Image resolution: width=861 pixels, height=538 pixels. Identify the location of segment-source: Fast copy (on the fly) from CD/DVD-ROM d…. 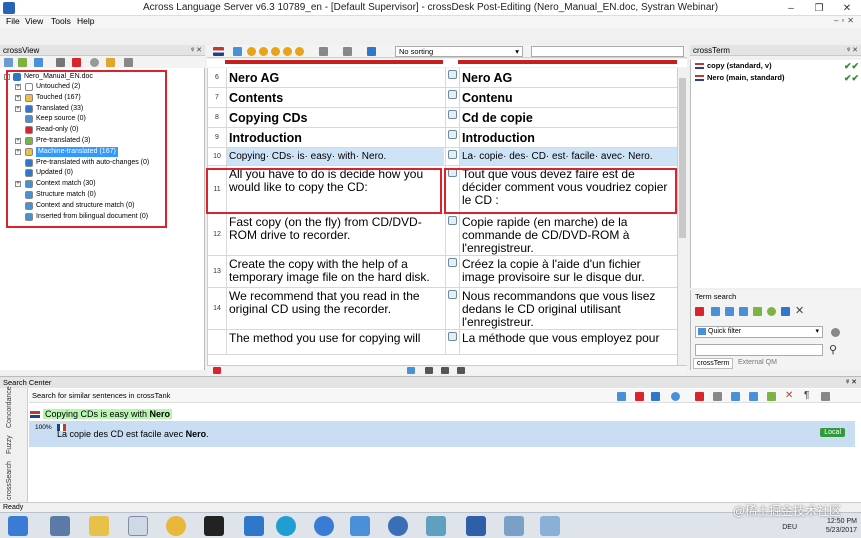
(335, 234).